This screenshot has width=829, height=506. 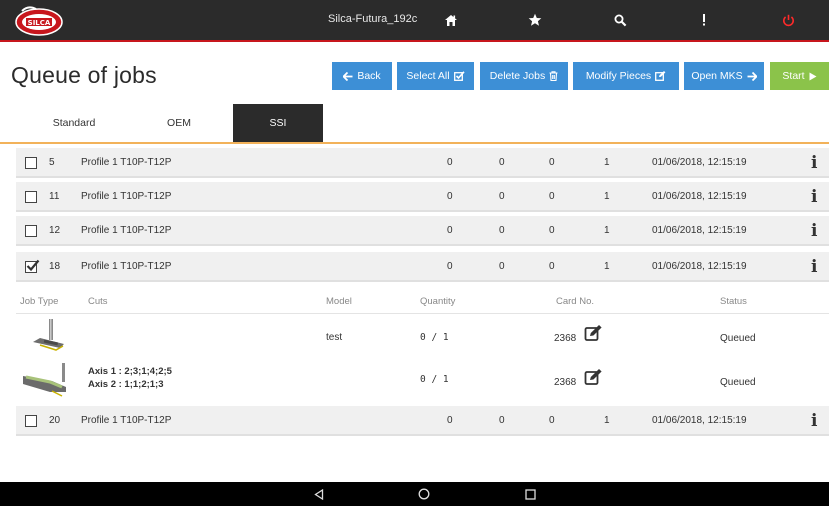 I want to click on tab-standard: Standard, so click(x=74, y=123).